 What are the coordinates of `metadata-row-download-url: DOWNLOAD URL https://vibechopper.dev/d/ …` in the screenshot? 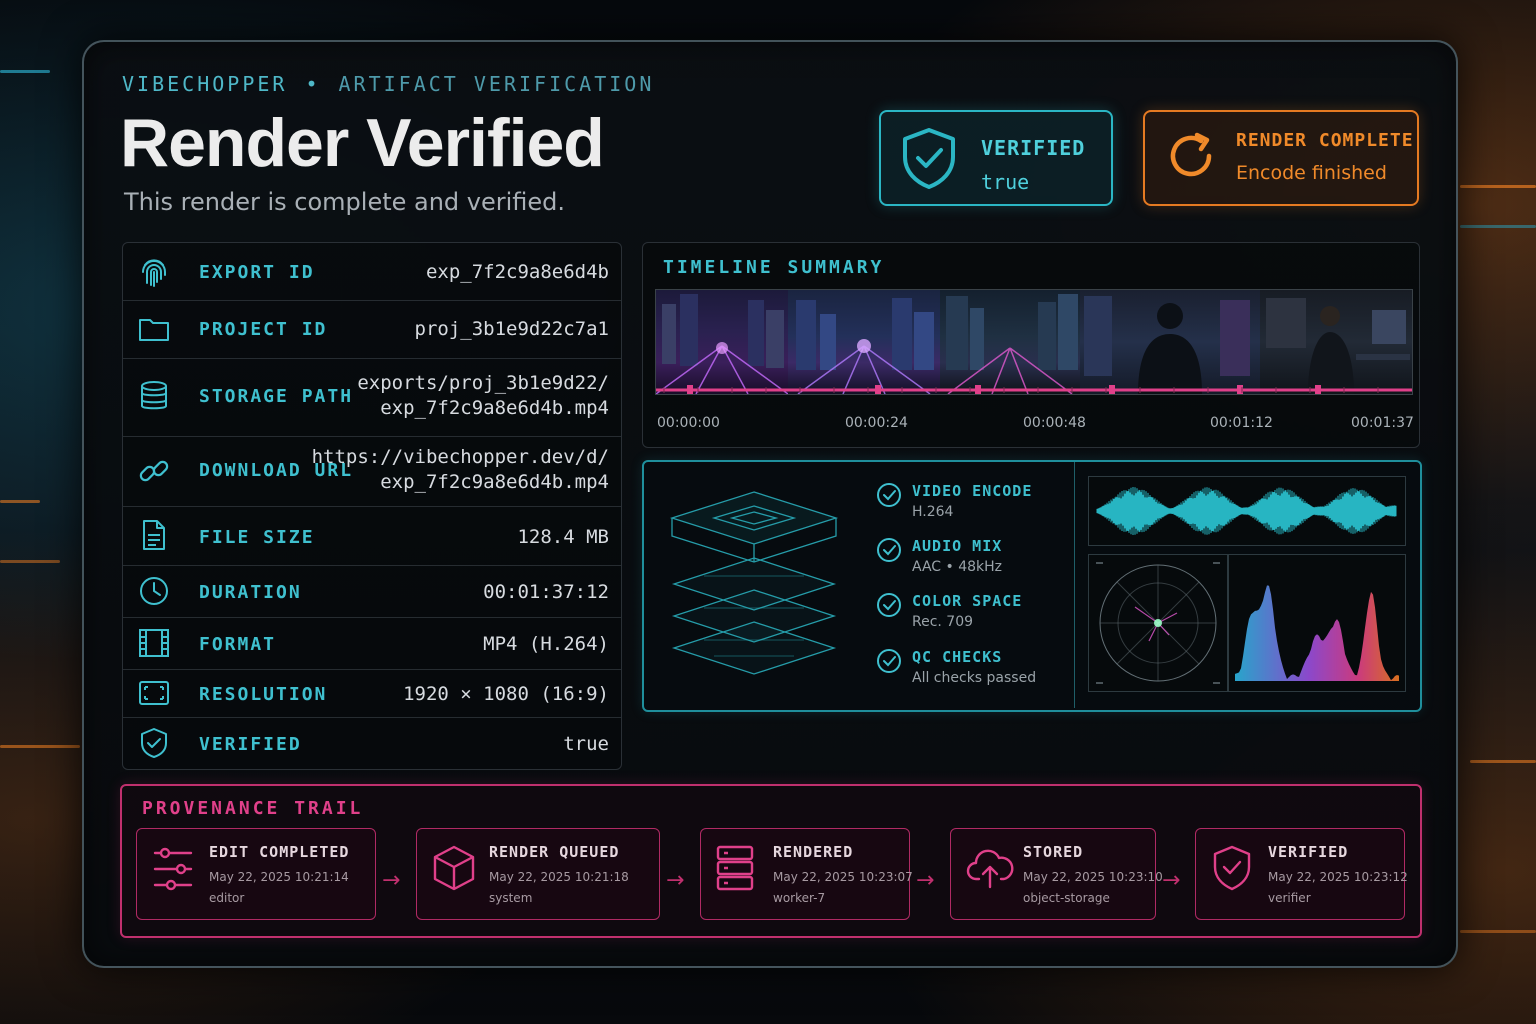 It's located at (372, 471).